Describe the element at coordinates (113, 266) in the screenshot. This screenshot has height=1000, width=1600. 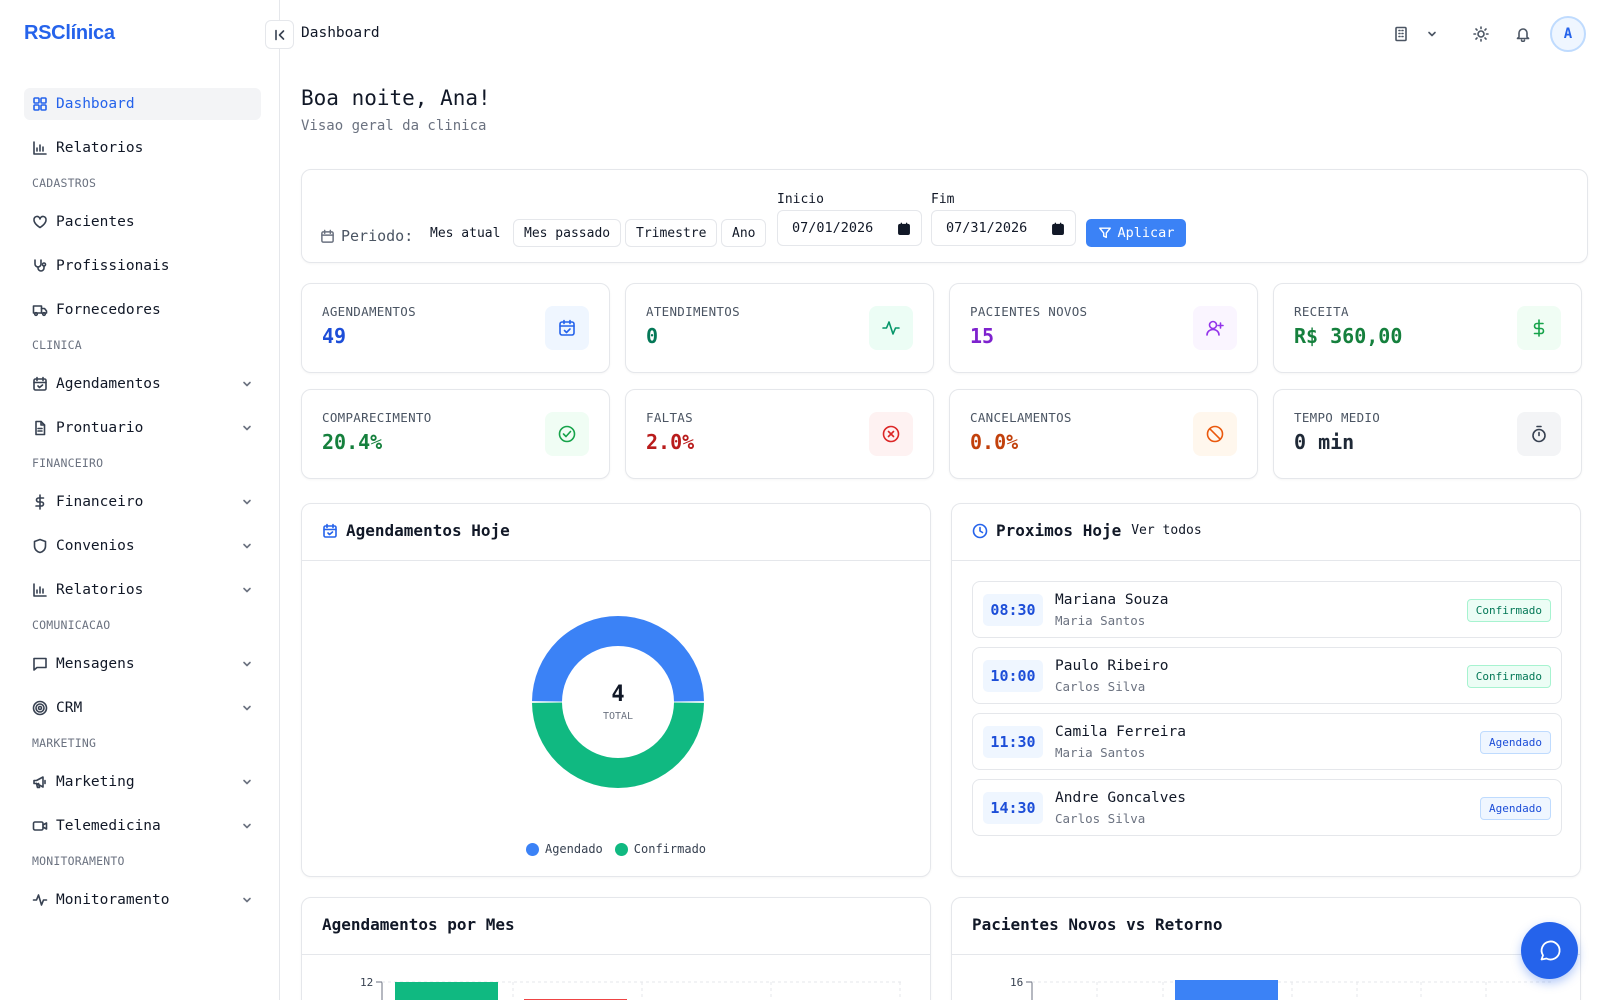
I see `sidebar-item-label: Profissionais` at that location.